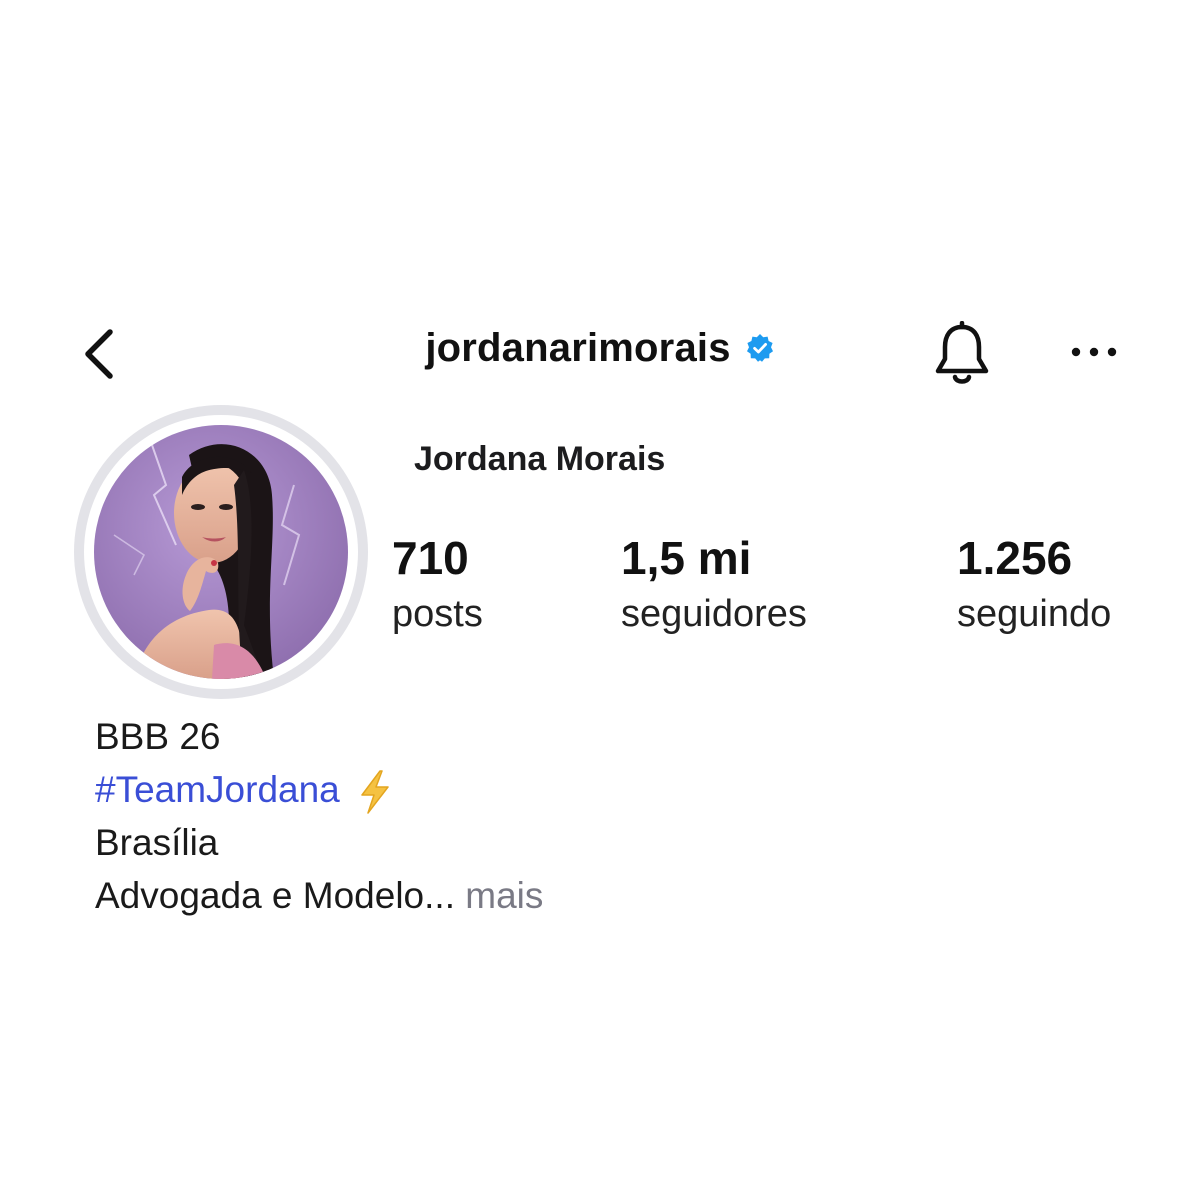  I want to click on stat-followers-label: seguidores, so click(714, 614).